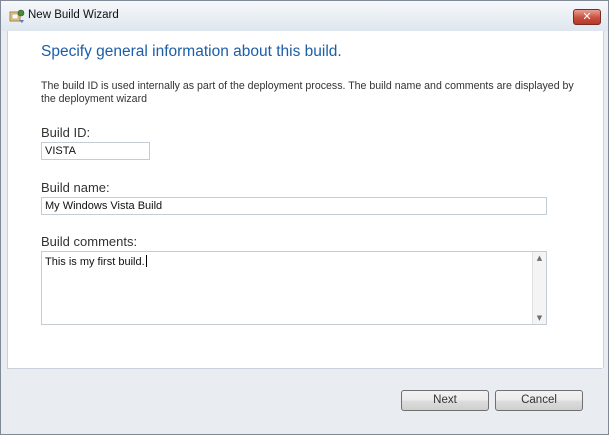 This screenshot has height=435, width=609. What do you see at coordinates (96, 261) in the screenshot?
I see `build-comments-text: This is my first build.` at bounding box center [96, 261].